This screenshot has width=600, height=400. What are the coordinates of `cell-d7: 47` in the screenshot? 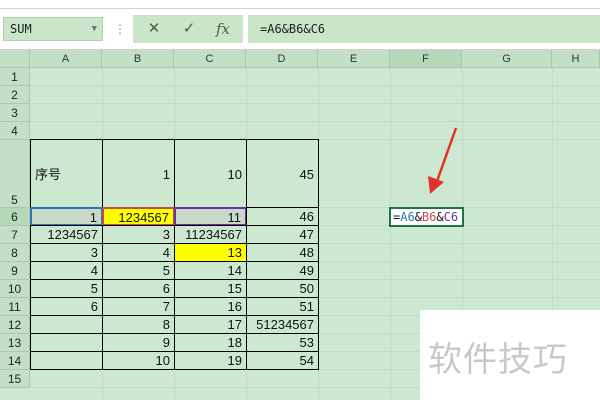 It's located at (282, 234).